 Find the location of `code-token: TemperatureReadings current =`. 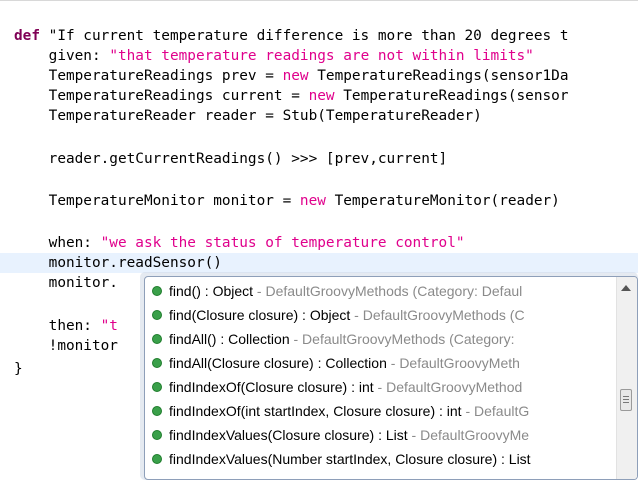

code-token: TemperatureReadings current = is located at coordinates (161, 96).